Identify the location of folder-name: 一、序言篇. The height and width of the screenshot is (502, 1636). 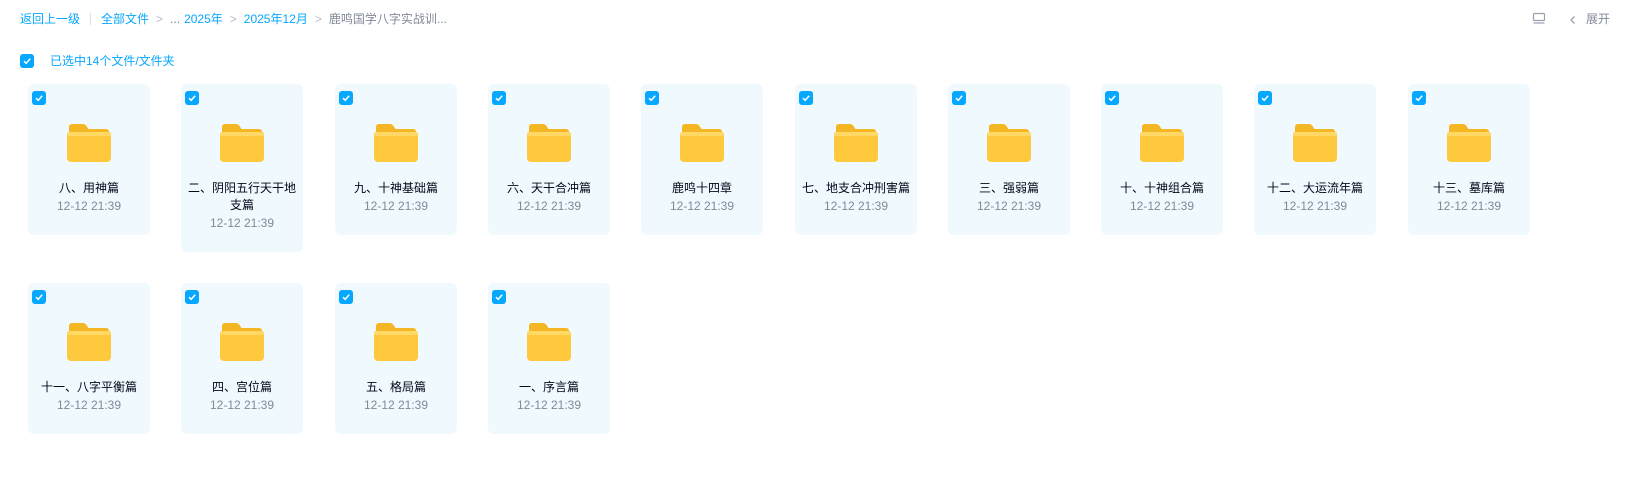
(548, 387).